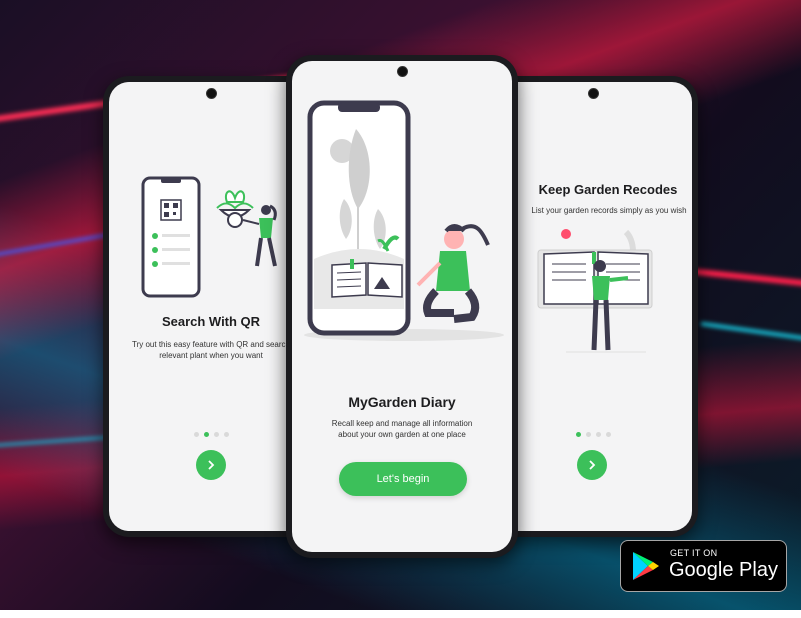  What do you see at coordinates (723, 570) in the screenshot?
I see `badge-main-text: Google Play` at bounding box center [723, 570].